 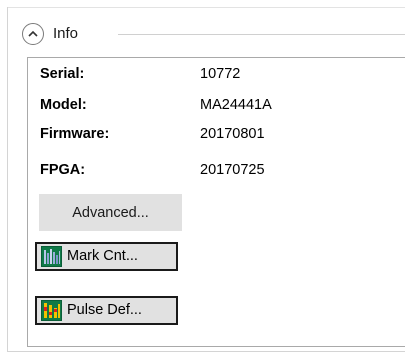 I want to click on info-row-fpga: FPGA: 20170725, so click(x=216, y=170).